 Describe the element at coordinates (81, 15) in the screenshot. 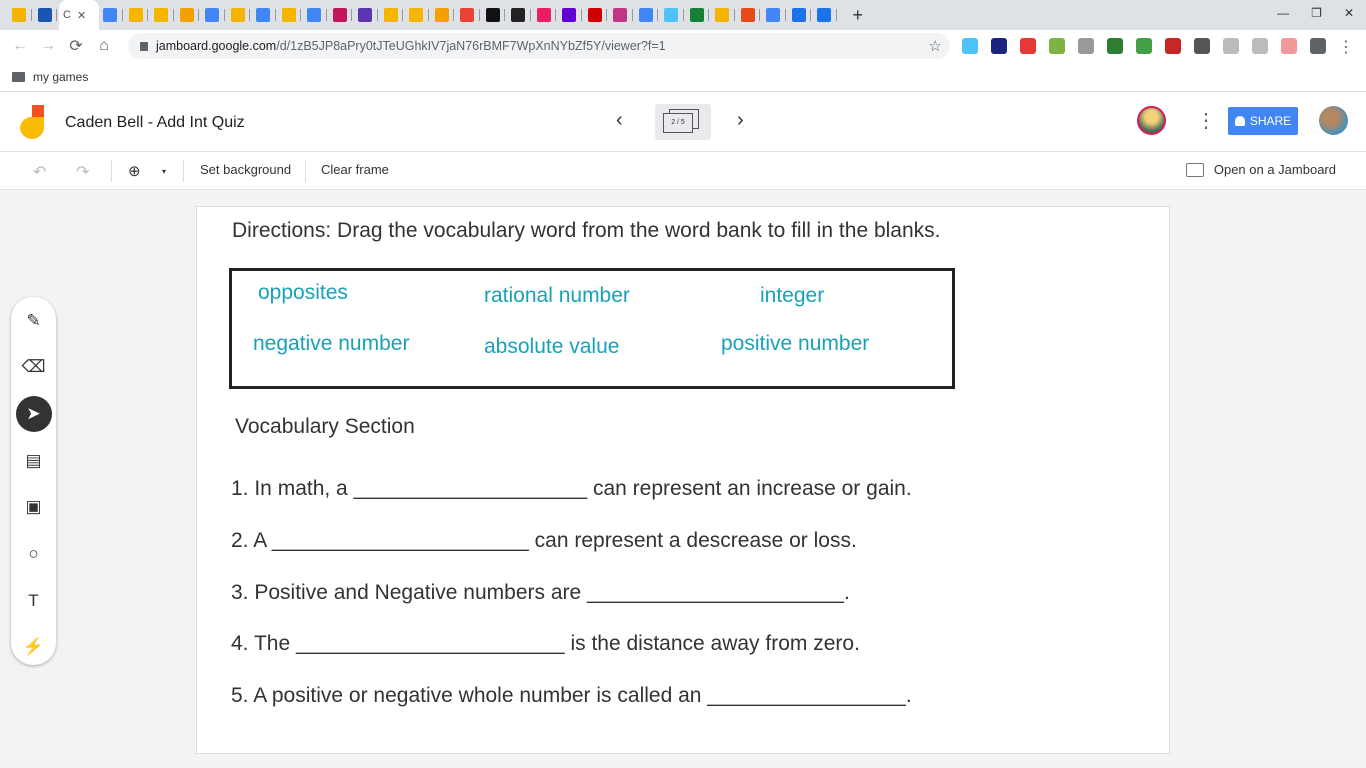

I see `close-tab-icon: ✕` at that location.